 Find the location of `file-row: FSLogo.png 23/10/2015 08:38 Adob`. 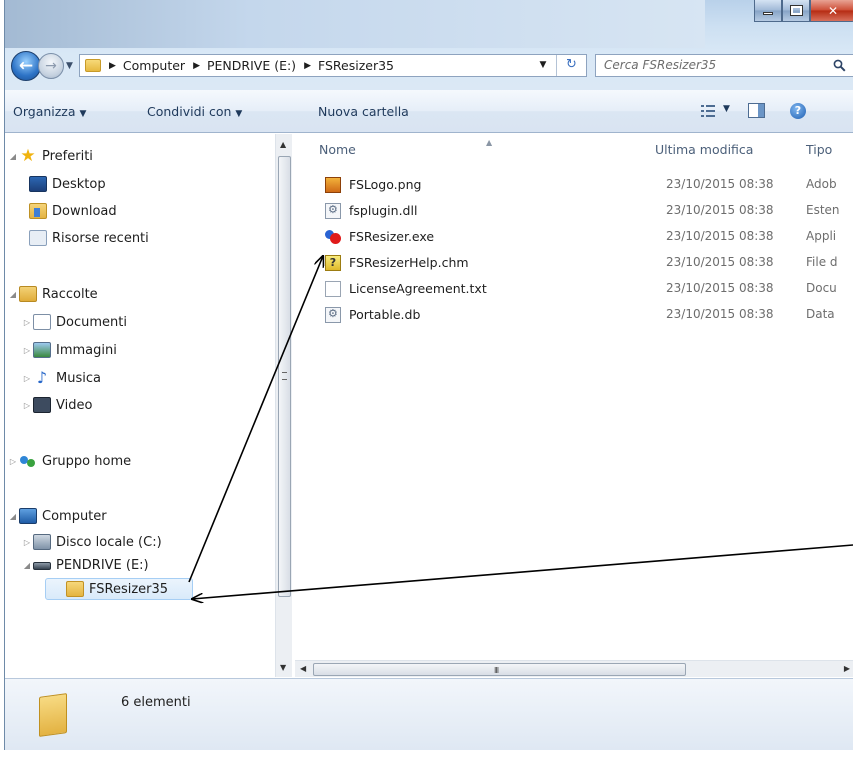

file-row: FSLogo.png 23/10/2015 08:38 Adob is located at coordinates (574, 185).